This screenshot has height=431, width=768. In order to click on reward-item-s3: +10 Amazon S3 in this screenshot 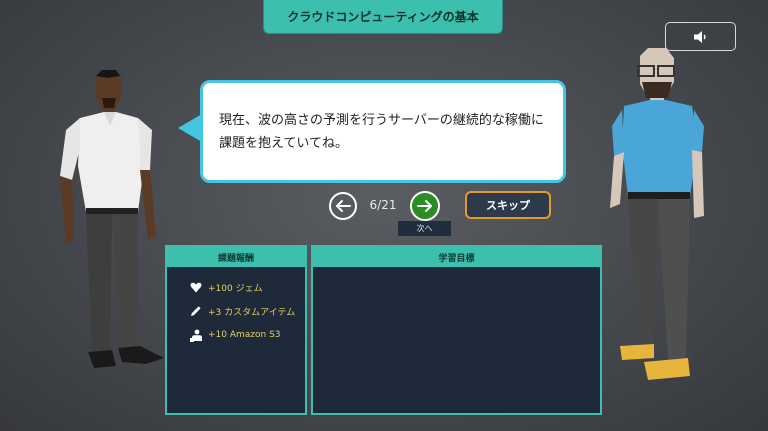, I will do `click(235, 335)`.